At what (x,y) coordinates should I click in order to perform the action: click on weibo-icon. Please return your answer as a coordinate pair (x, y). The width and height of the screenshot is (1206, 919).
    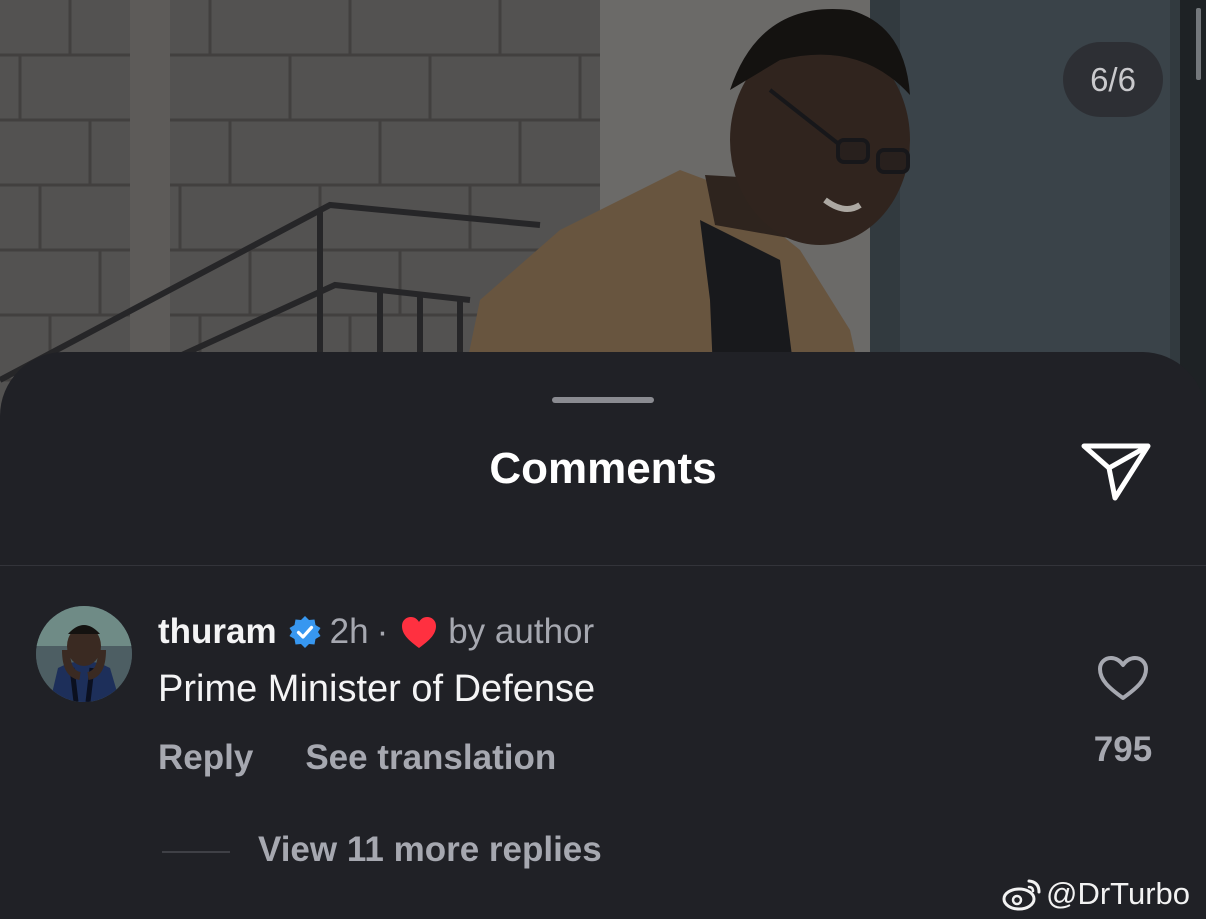
    Looking at the image, I should click on (1021, 895).